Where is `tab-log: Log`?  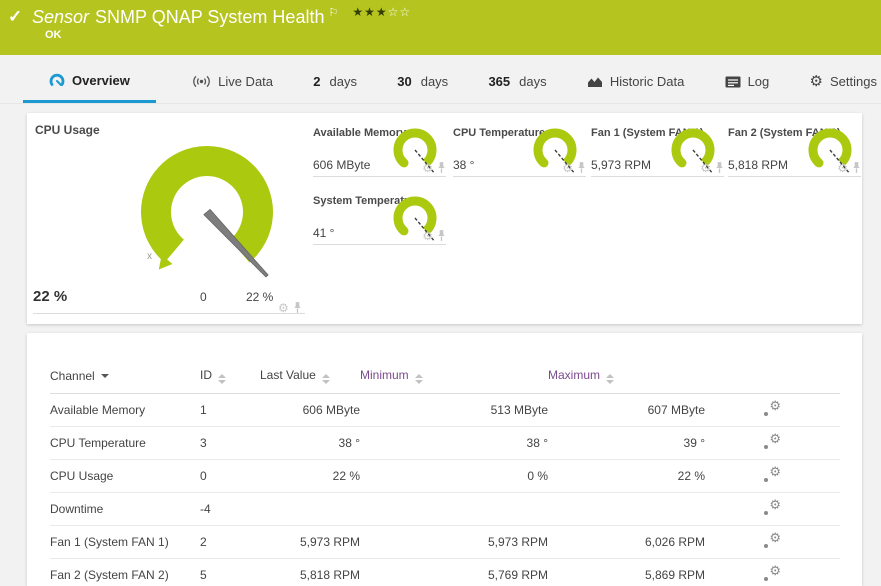
tab-log: Log is located at coordinates (747, 81).